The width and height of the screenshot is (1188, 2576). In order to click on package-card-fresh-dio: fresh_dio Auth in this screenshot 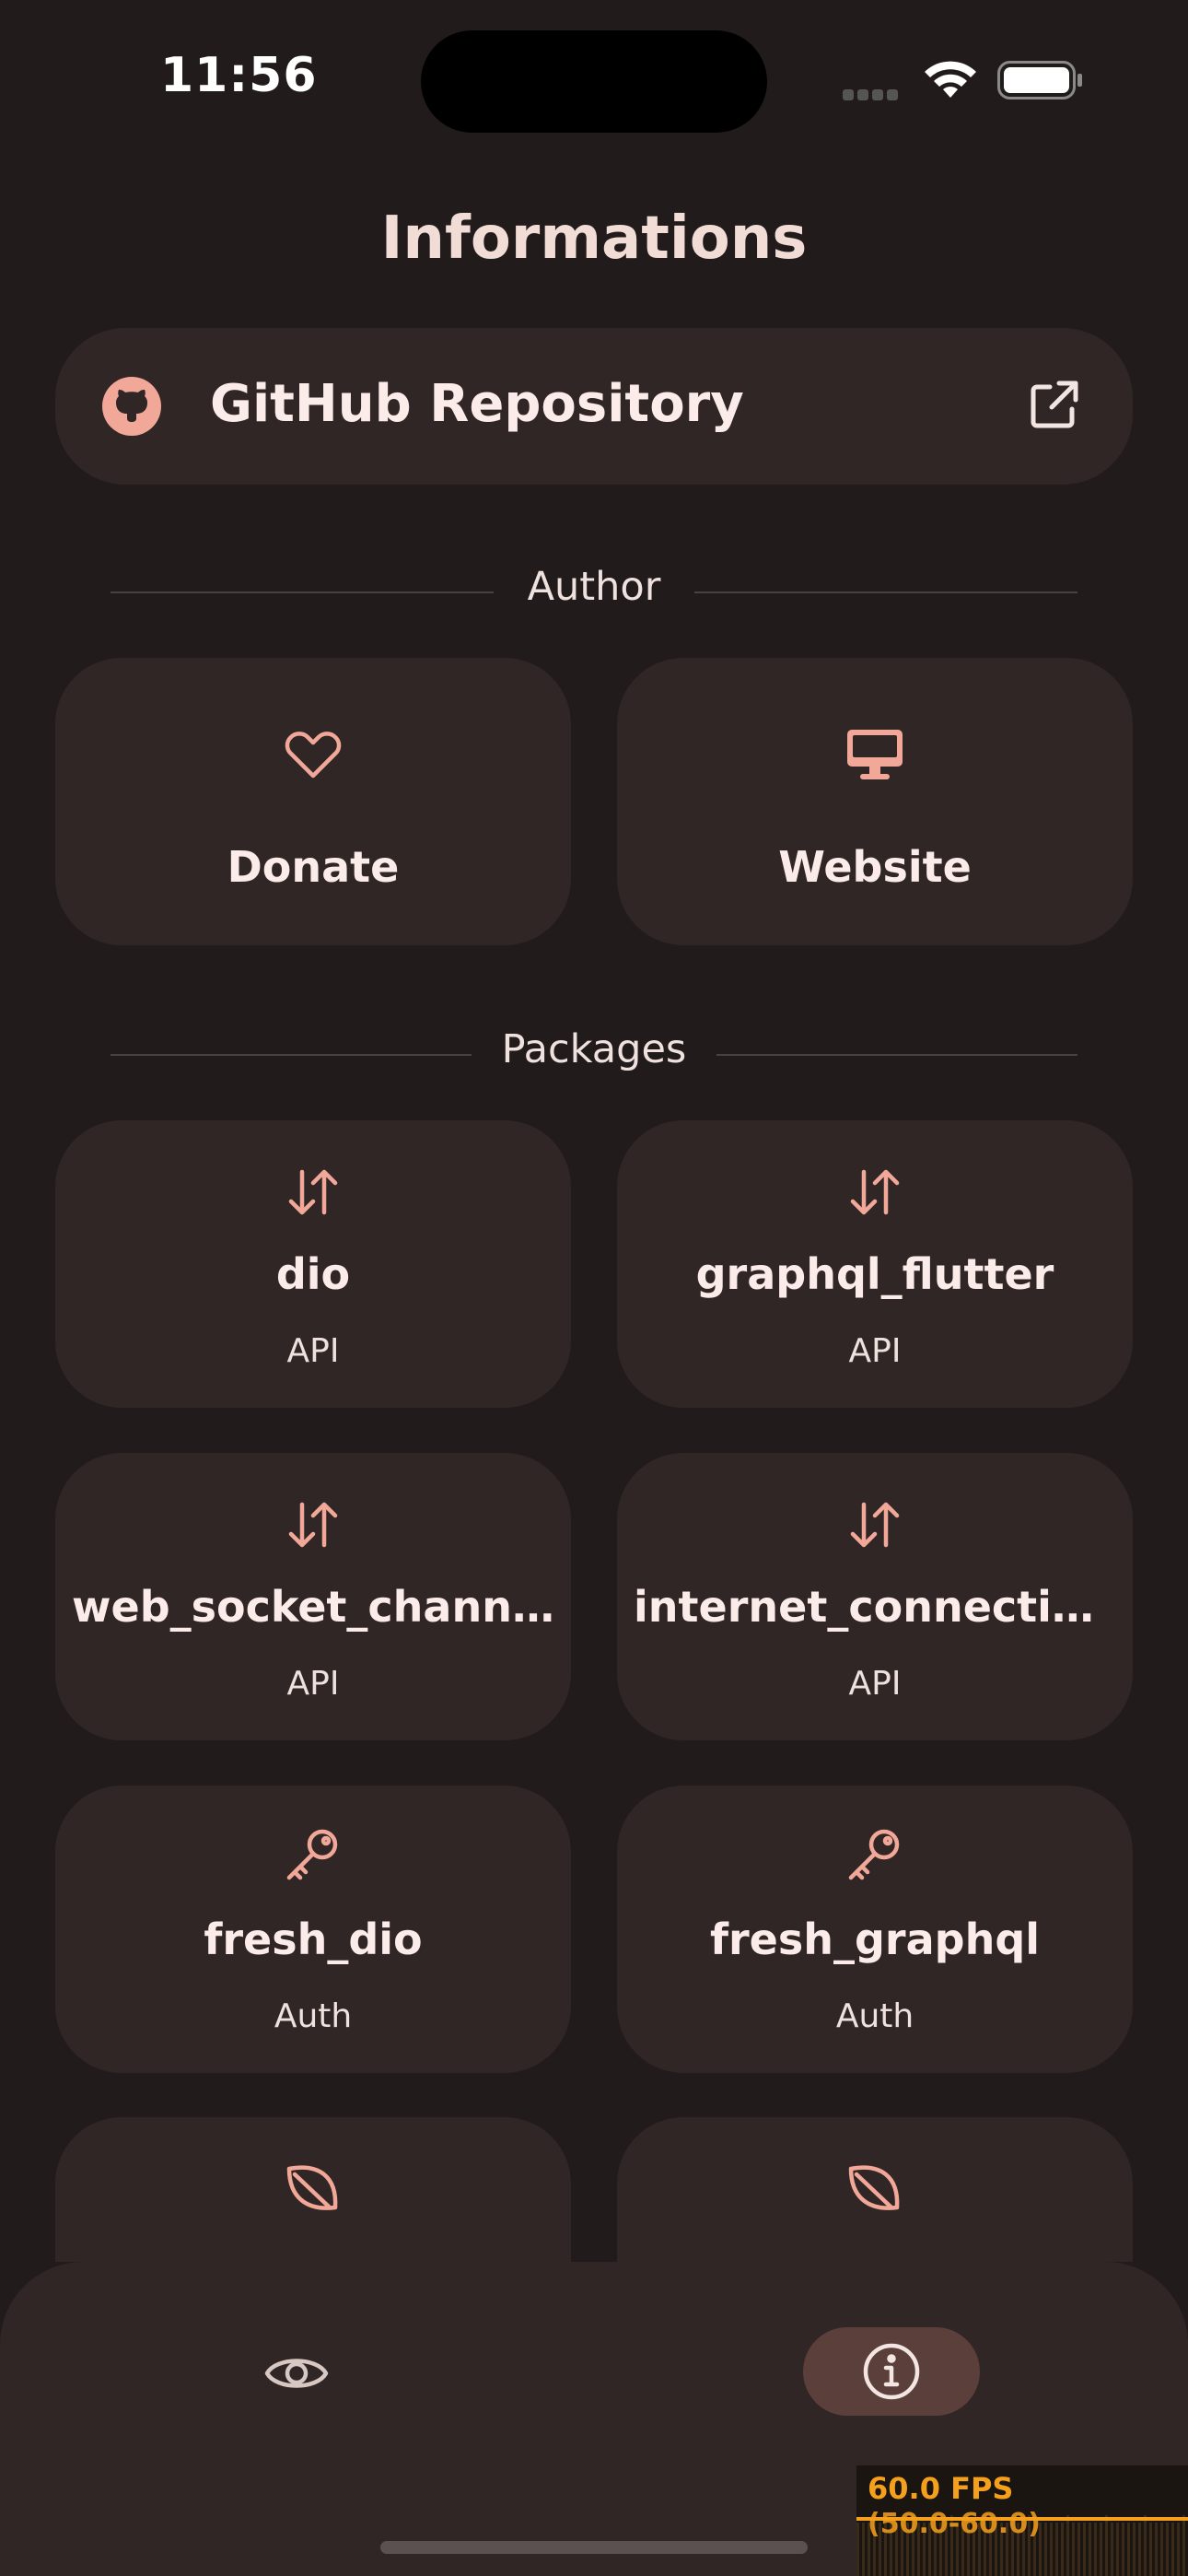, I will do `click(313, 1929)`.